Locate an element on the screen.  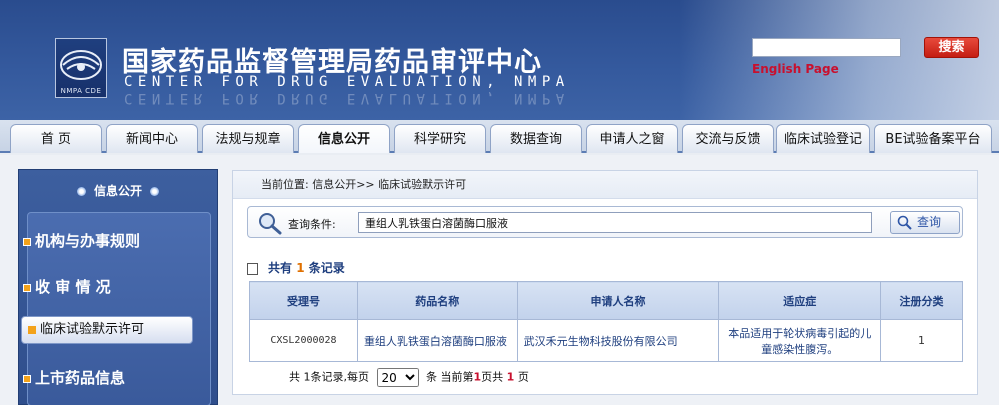
logo-caption: NMPA CDE is located at coordinates (81, 91).